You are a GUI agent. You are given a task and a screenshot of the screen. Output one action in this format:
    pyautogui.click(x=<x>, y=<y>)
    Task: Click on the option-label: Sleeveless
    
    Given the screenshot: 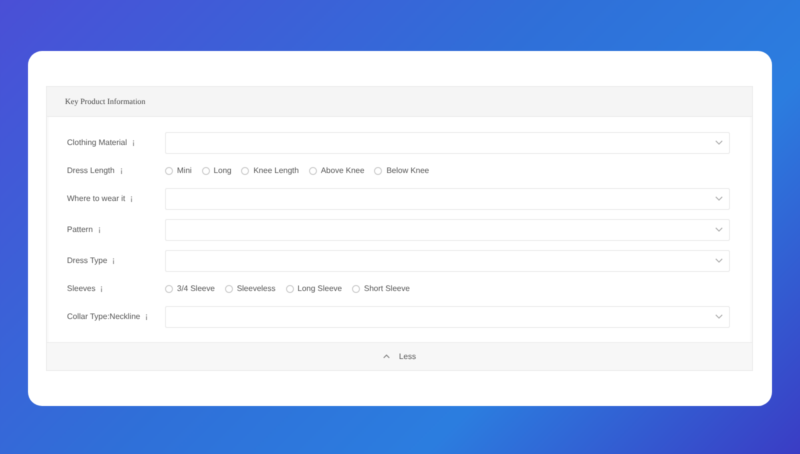 What is the action you would take?
    pyautogui.click(x=256, y=288)
    